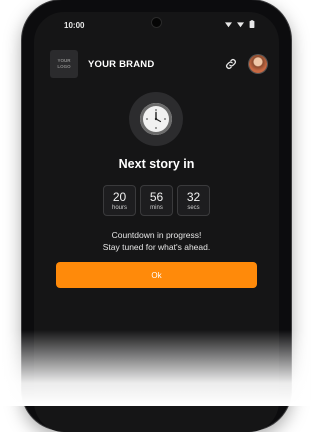  I want to click on logo-text-line2: LOGO, so click(64, 66).